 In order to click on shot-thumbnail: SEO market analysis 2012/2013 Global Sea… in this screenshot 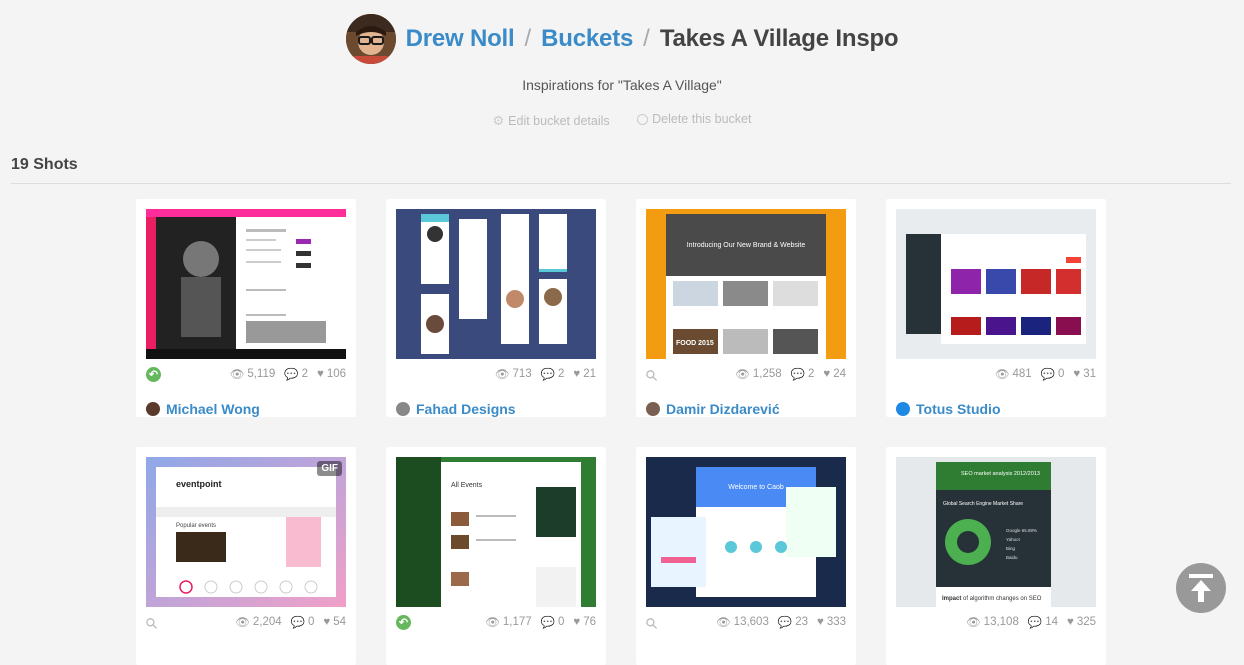, I will do `click(996, 532)`.